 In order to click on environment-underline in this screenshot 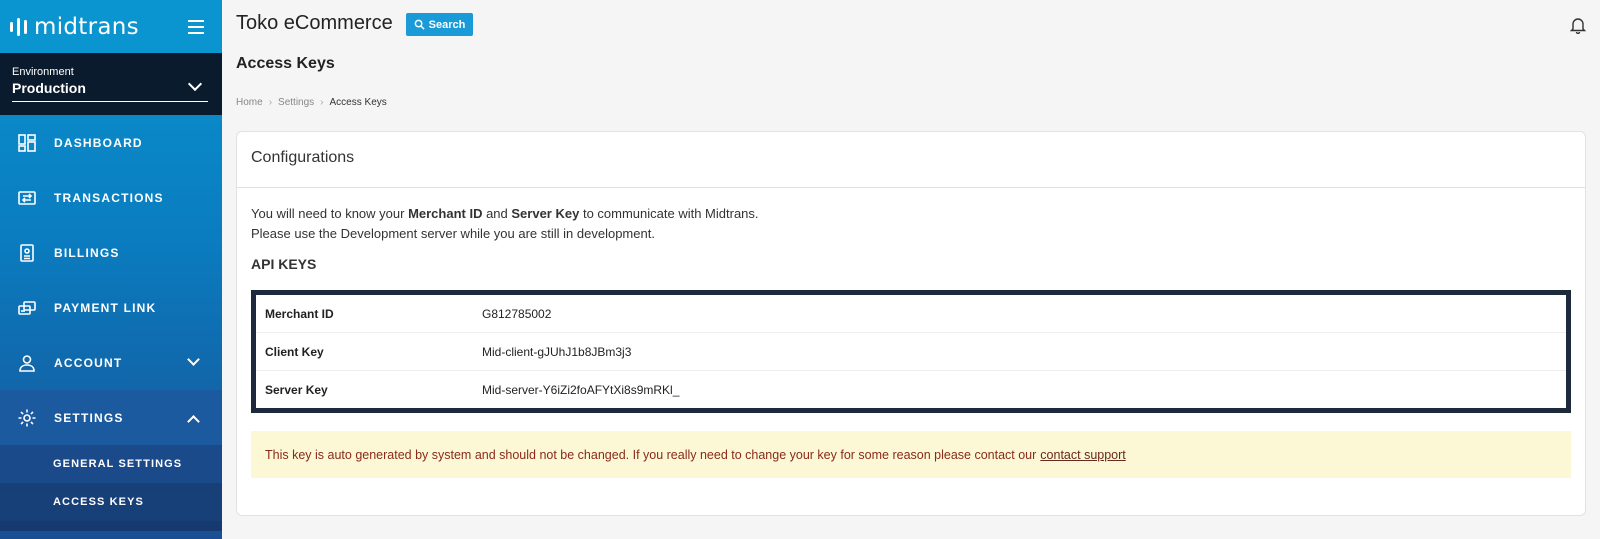, I will do `click(110, 101)`.